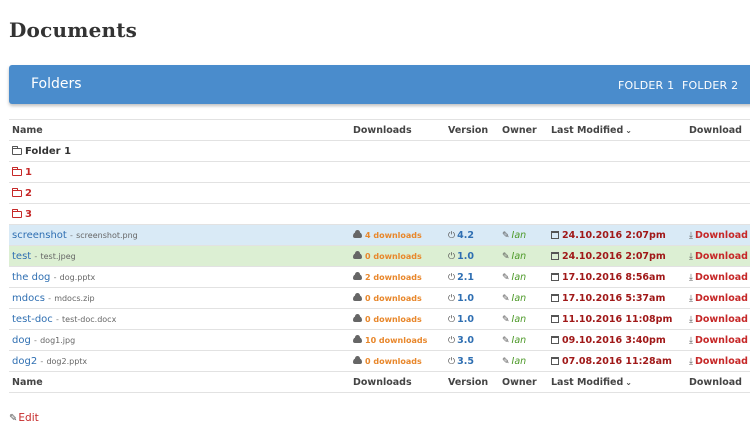 The width and height of the screenshot is (750, 443). I want to click on folder-row: 1, so click(379, 172).